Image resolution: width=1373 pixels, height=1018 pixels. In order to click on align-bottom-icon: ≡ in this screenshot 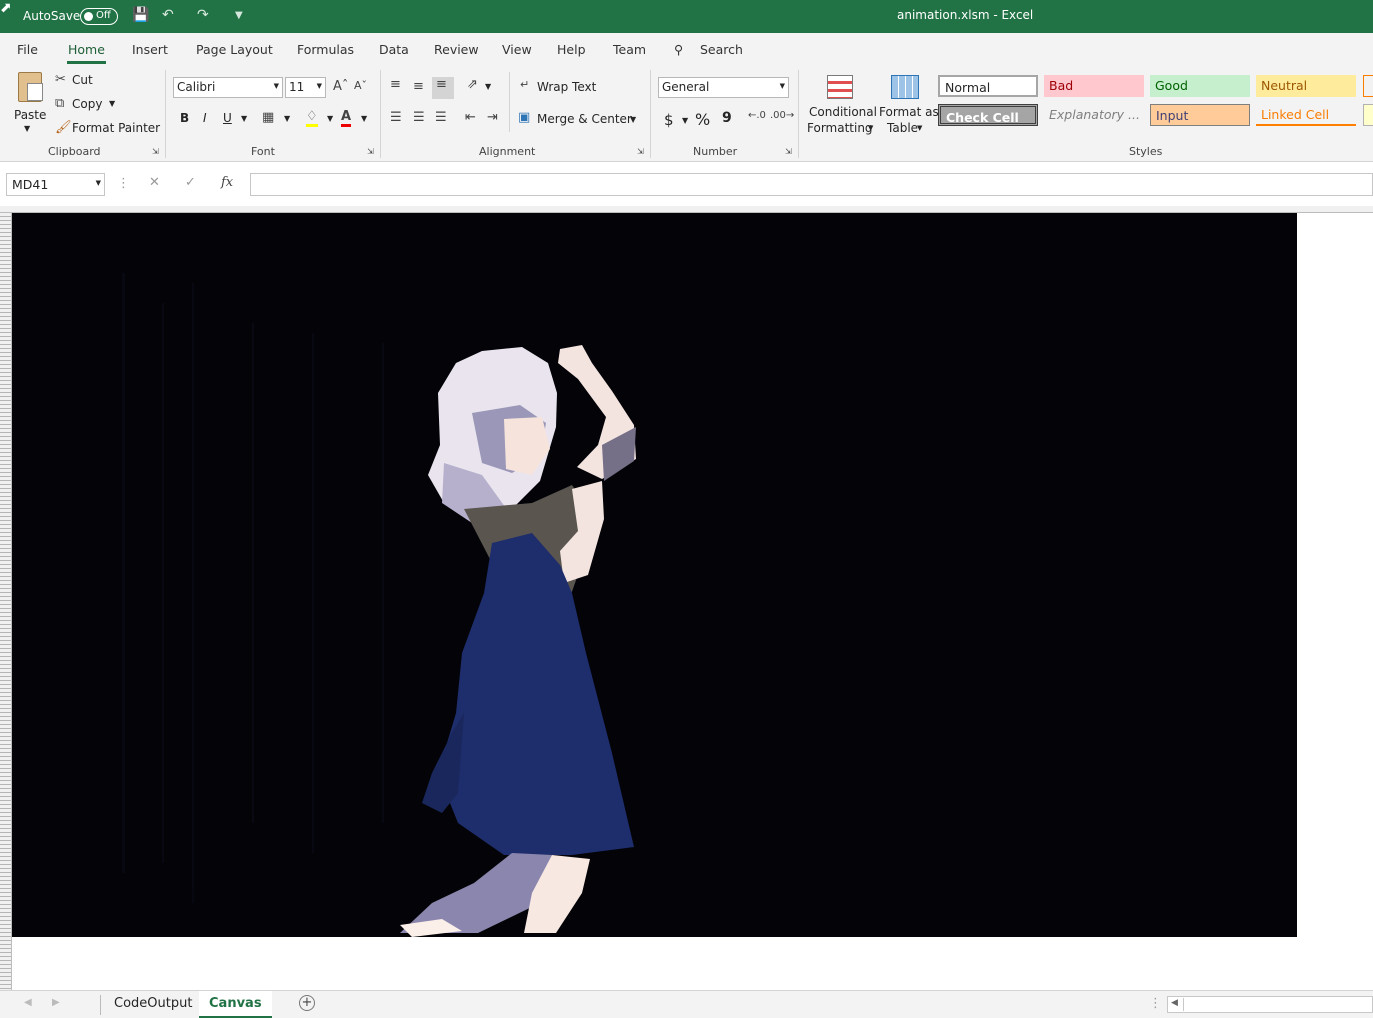, I will do `click(443, 88)`.